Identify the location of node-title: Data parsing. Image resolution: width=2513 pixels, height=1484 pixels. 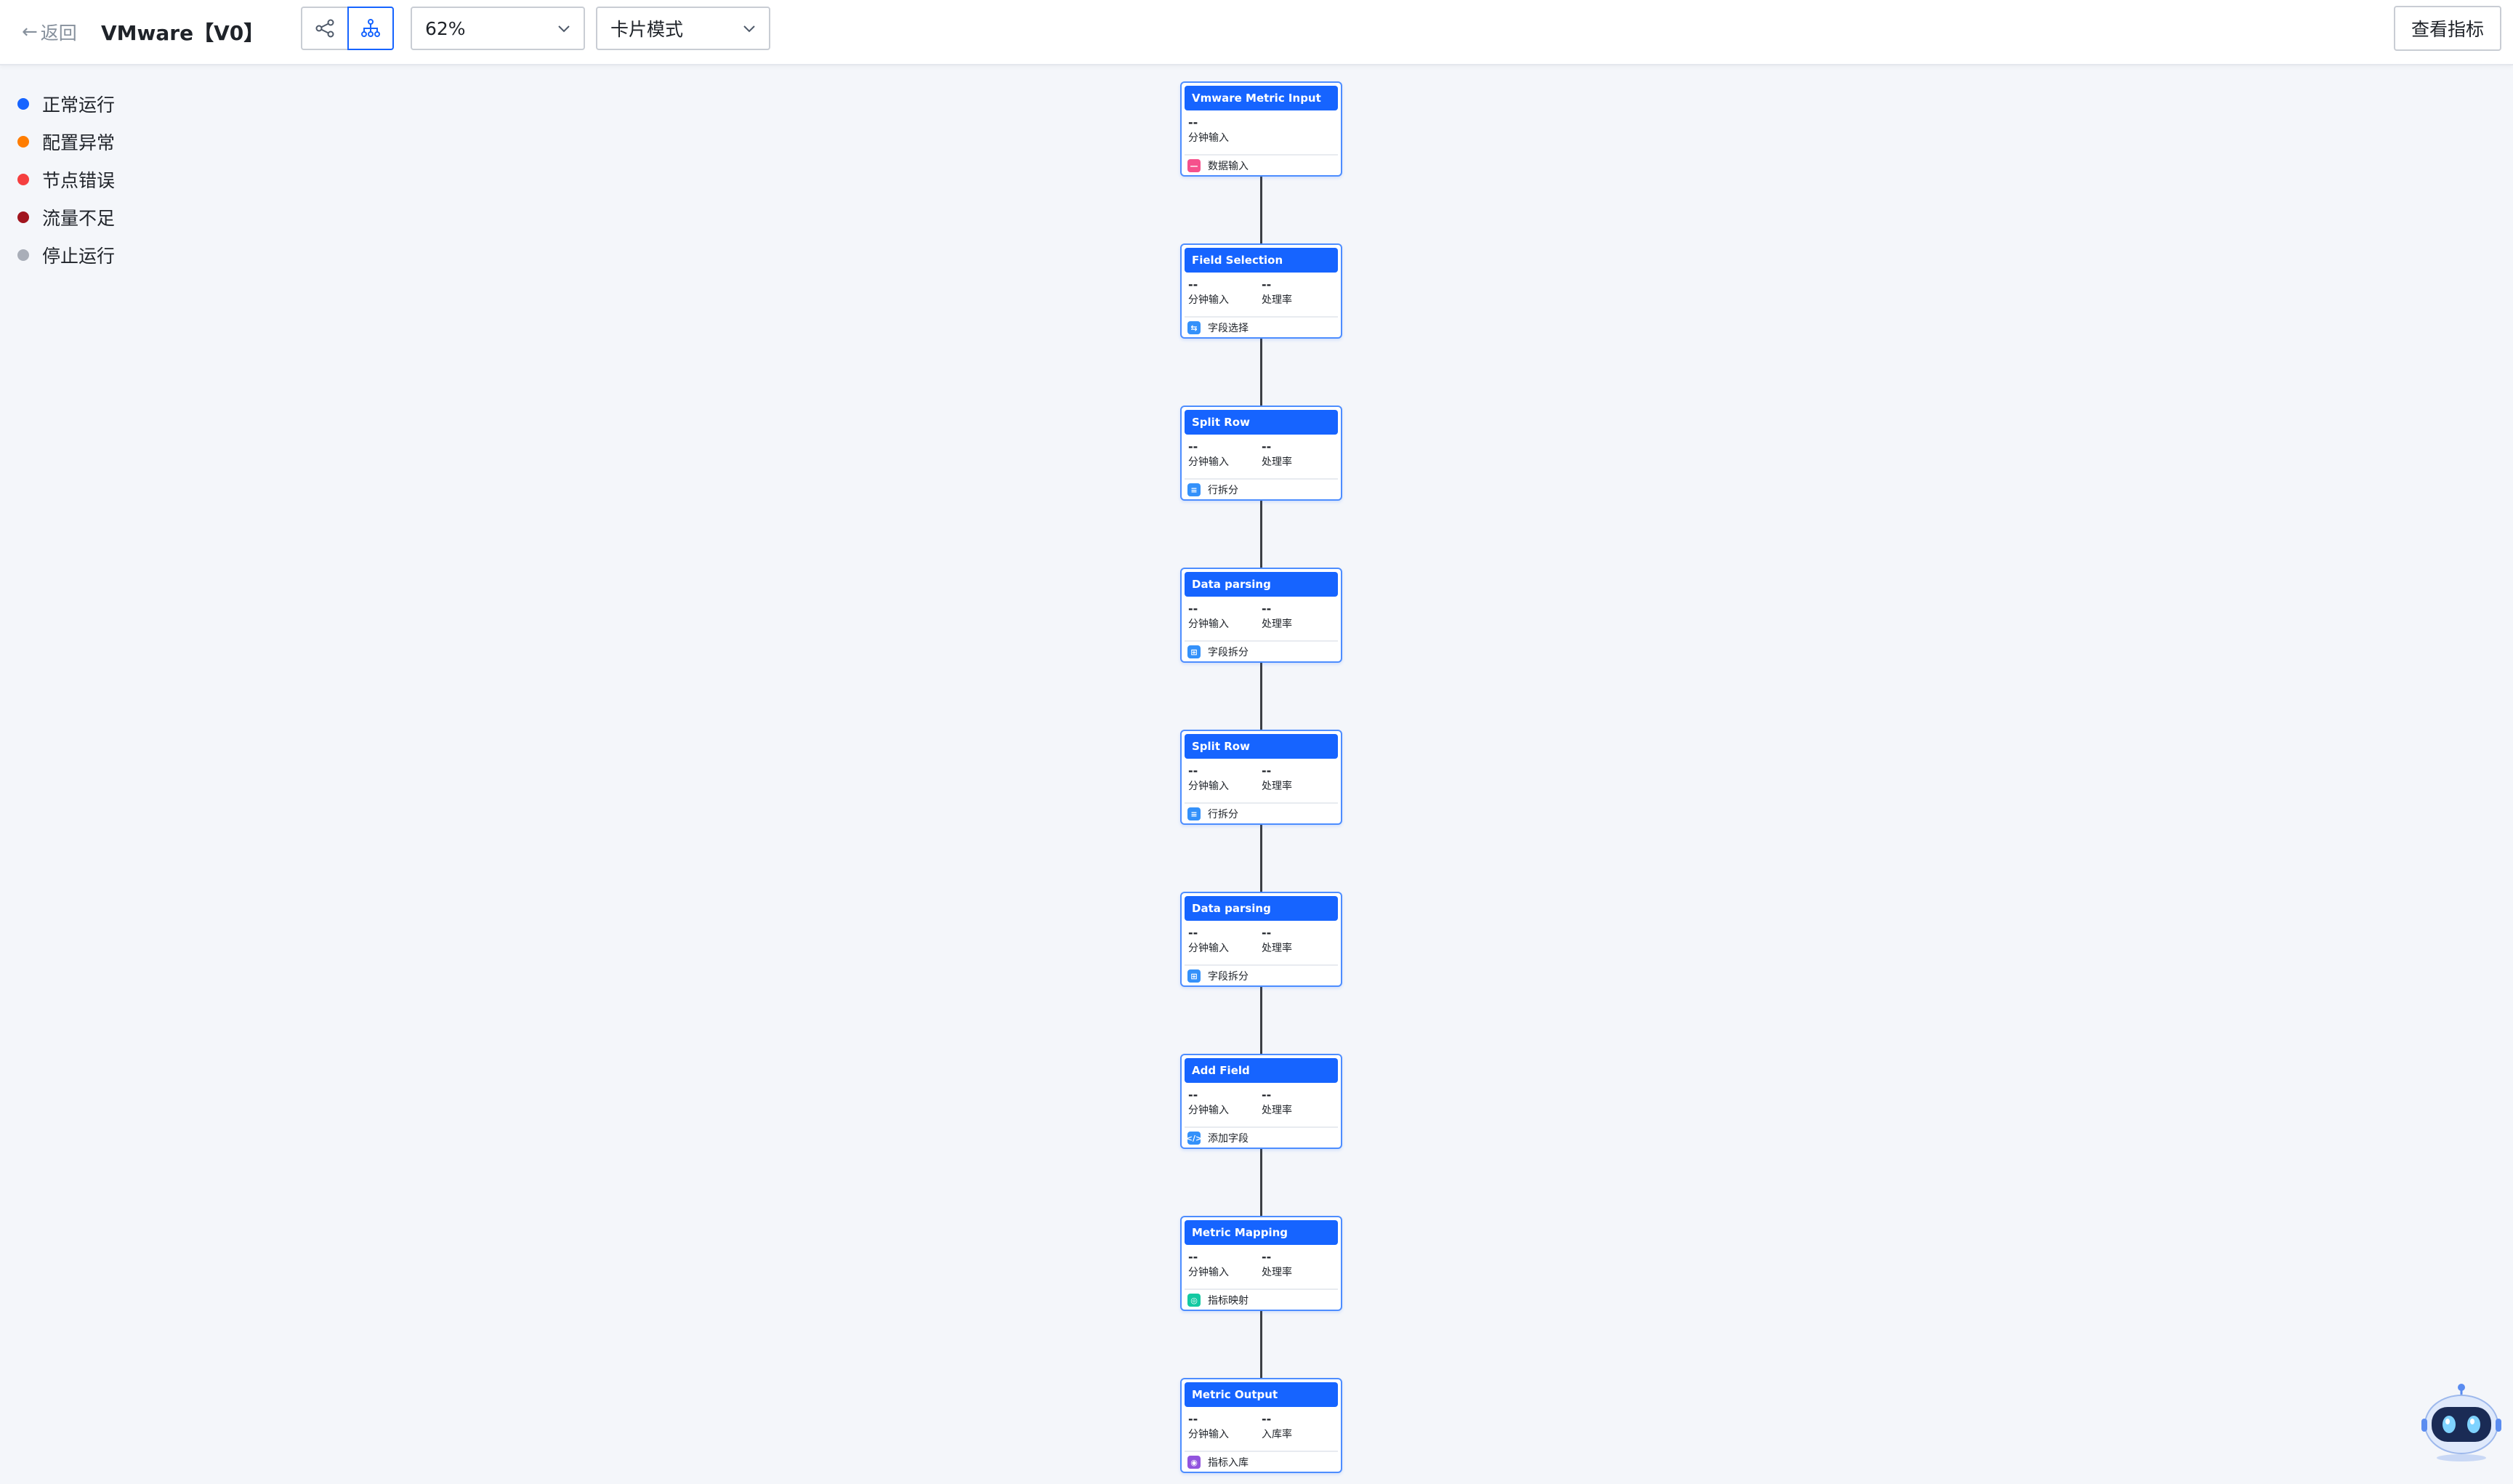
(1262, 585).